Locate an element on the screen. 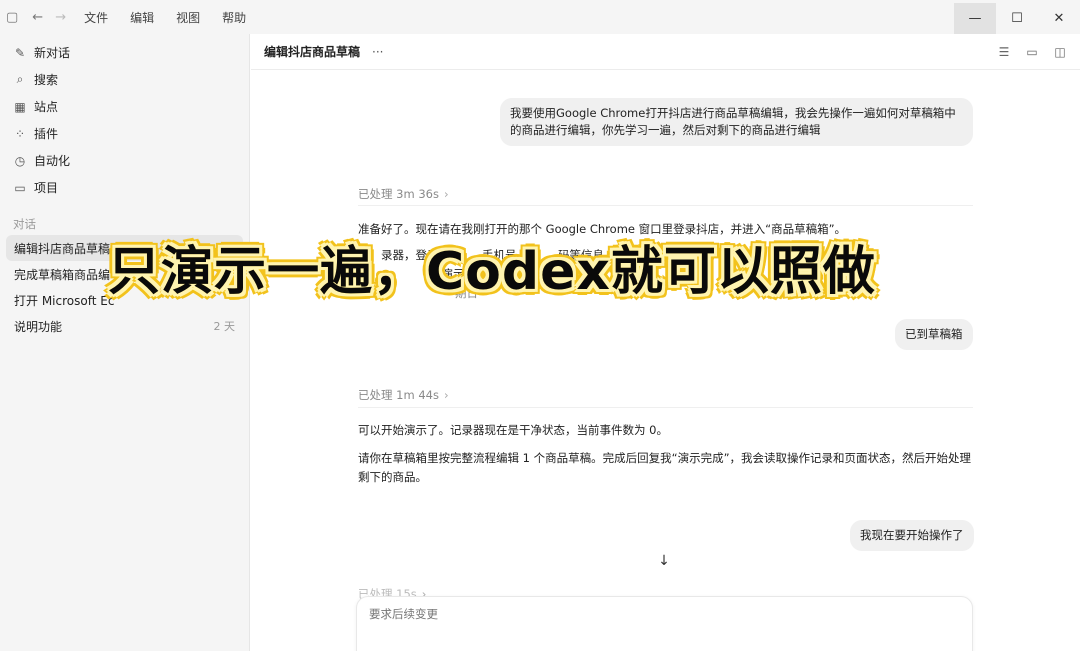  scroll-down-button: ↓ is located at coordinates (664, 561).